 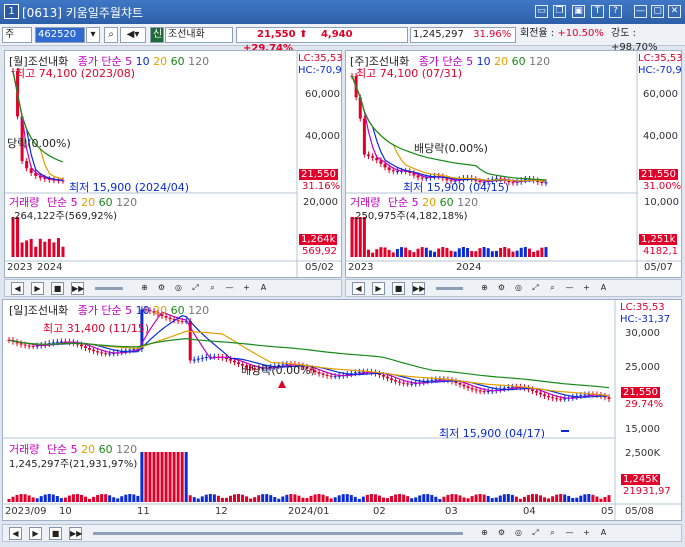 I want to click on y-tick: 30,000, so click(x=642, y=333).